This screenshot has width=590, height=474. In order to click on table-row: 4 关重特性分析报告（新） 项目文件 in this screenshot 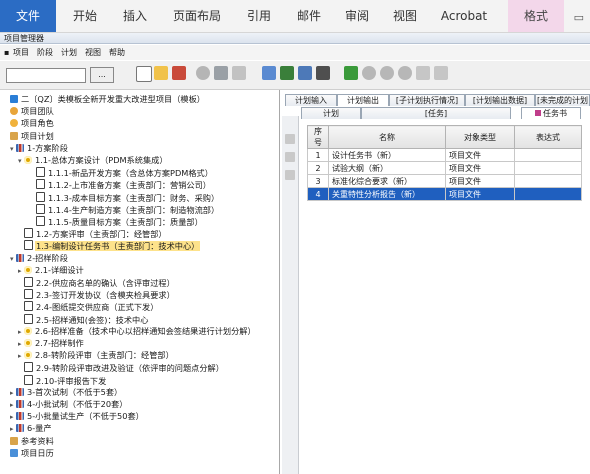, I will do `click(444, 194)`.